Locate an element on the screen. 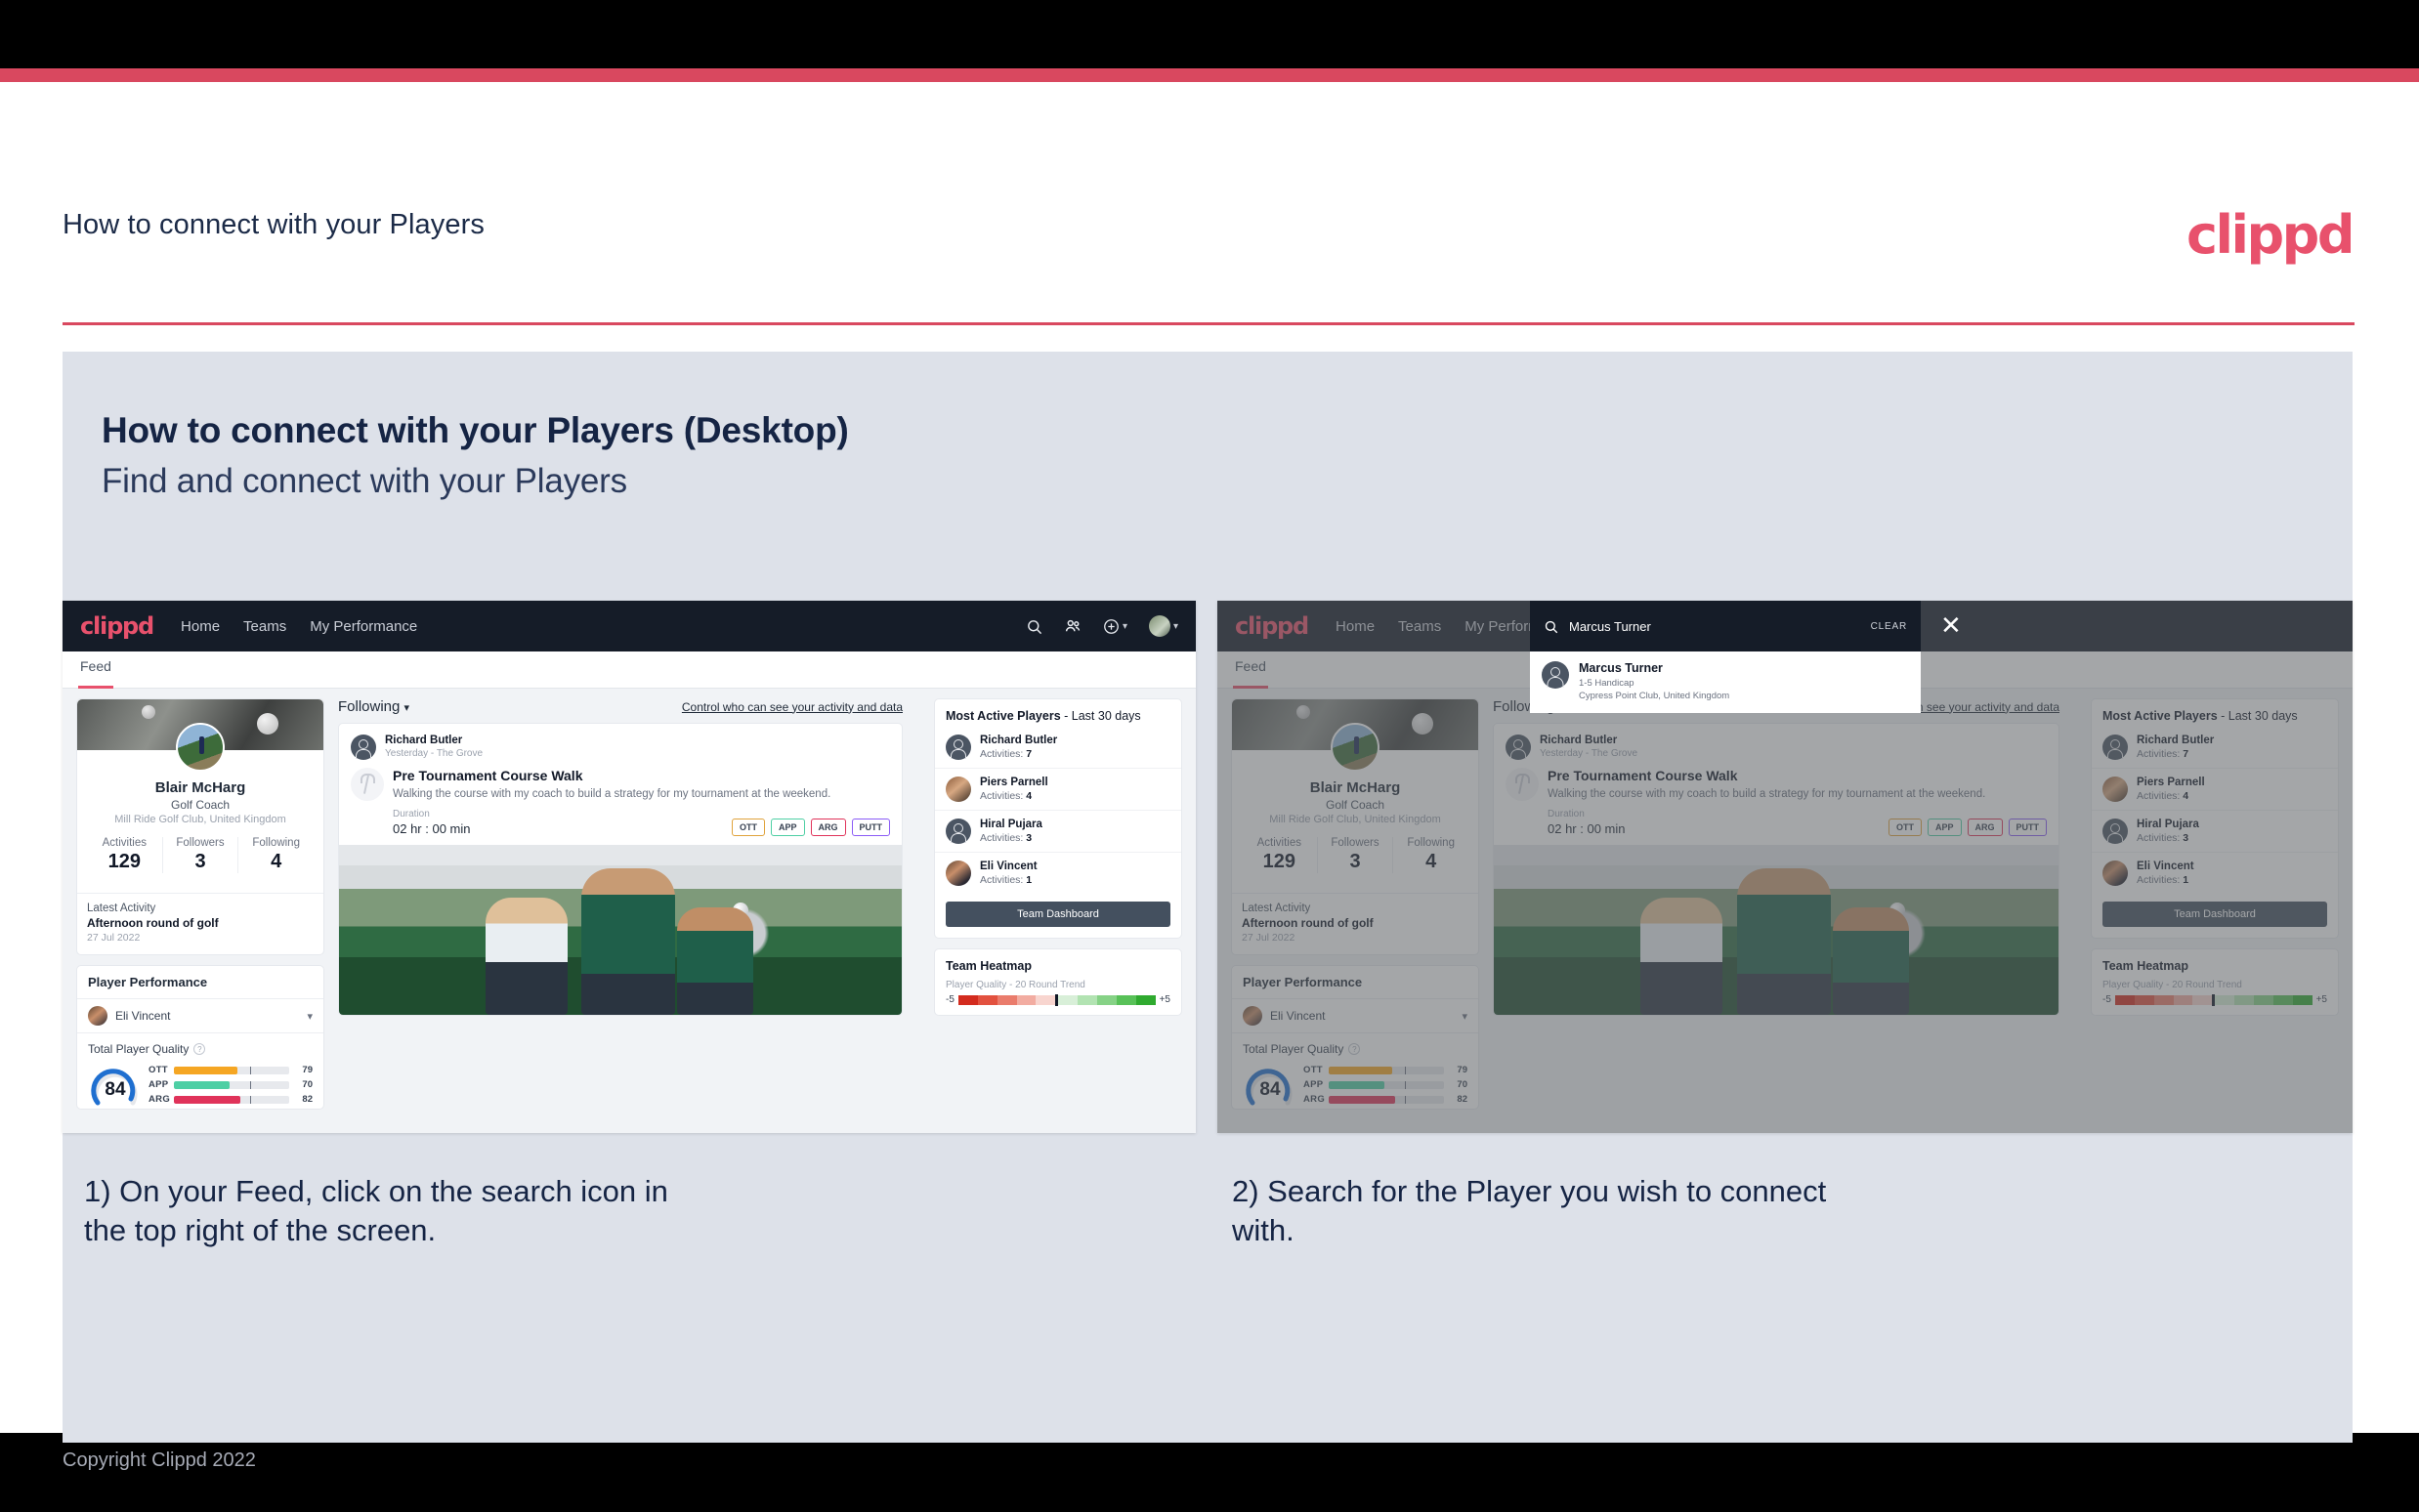  close-icon: ✕ is located at coordinates (1951, 625).